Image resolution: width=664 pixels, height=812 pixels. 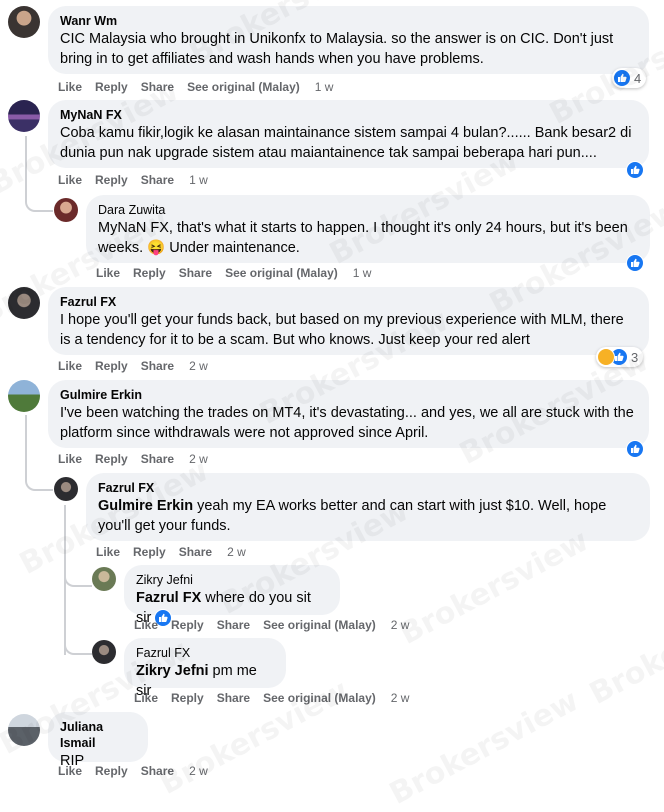 I want to click on commenter-name: Zikry Jefni, so click(x=232, y=580).